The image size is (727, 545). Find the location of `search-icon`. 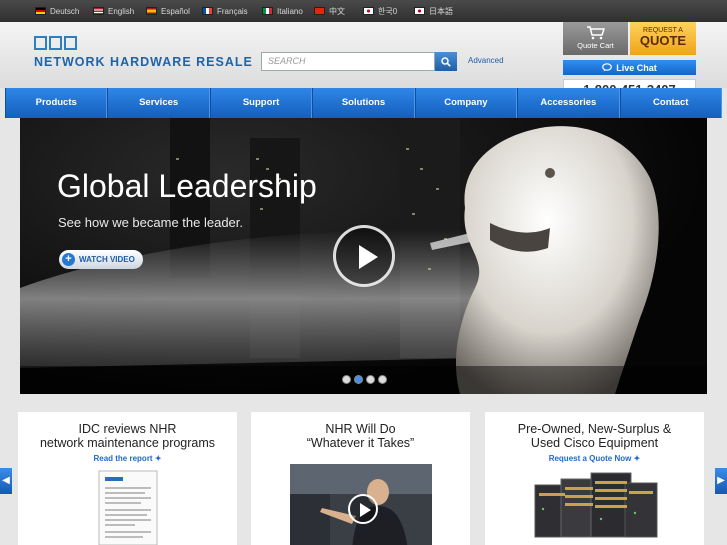

search-icon is located at coordinates (446, 61).